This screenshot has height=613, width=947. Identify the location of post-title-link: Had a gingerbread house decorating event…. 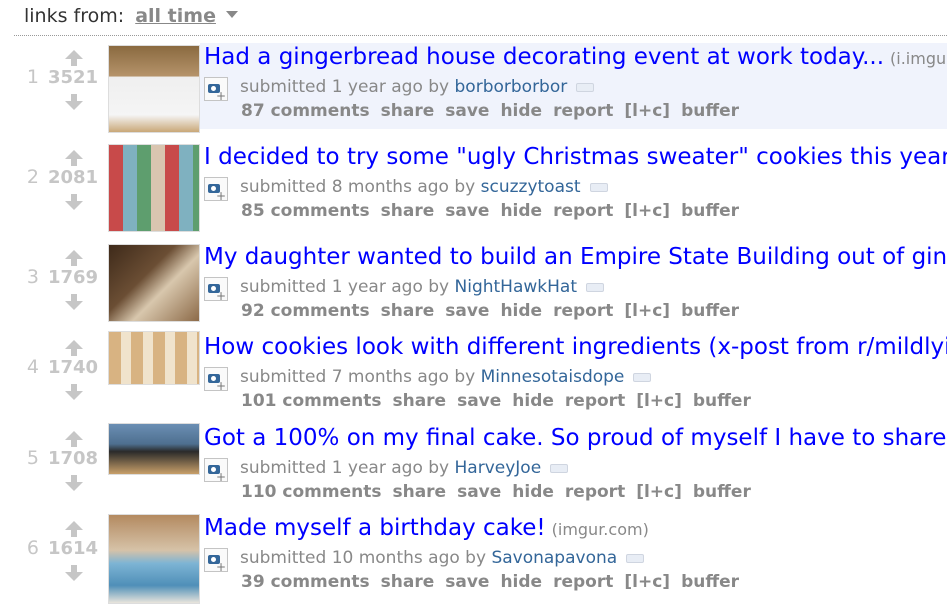
(575, 57).